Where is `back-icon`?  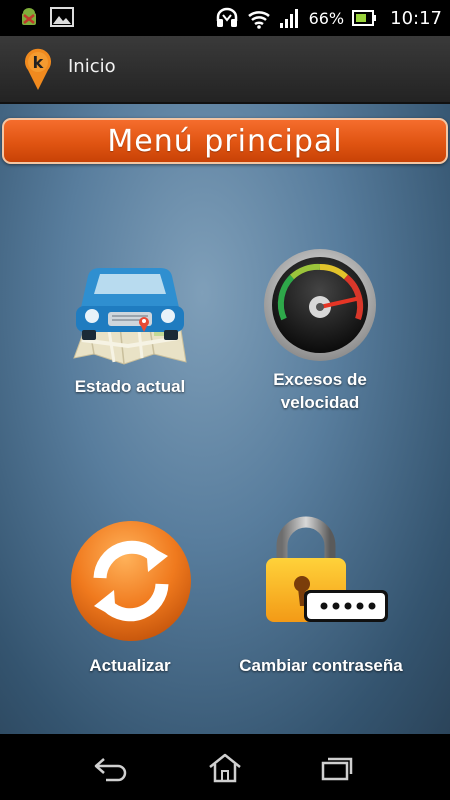
back-icon is located at coordinates (110, 770).